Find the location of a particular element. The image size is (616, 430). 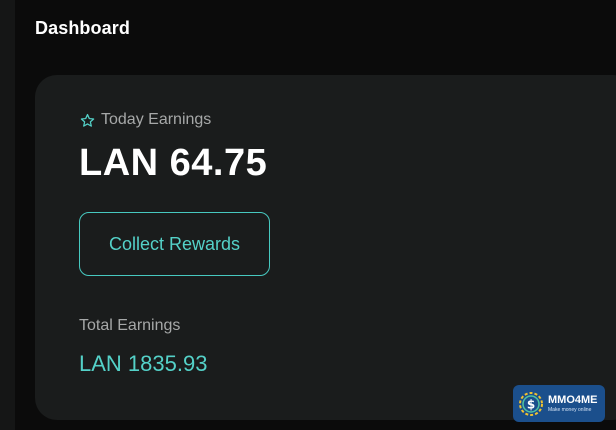

watermark-text: MMO4ME Make money online is located at coordinates (573, 403).